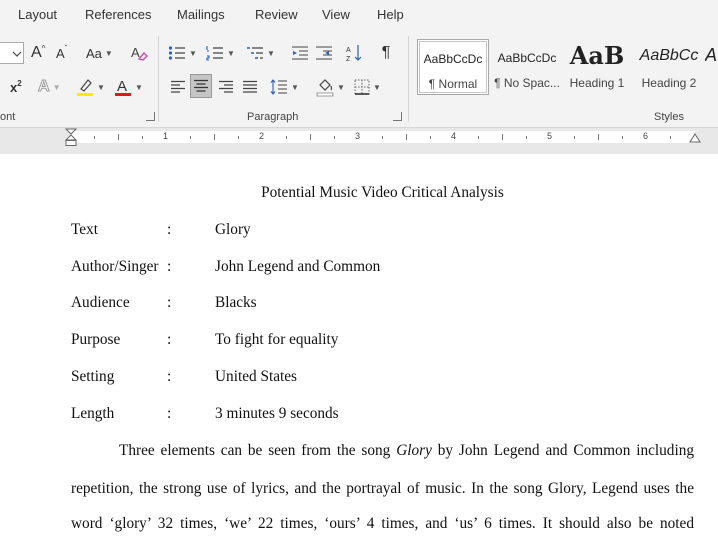 This screenshot has height=540, width=718. What do you see at coordinates (94, 53) in the screenshot?
I see `change-case-glyph: Aa` at bounding box center [94, 53].